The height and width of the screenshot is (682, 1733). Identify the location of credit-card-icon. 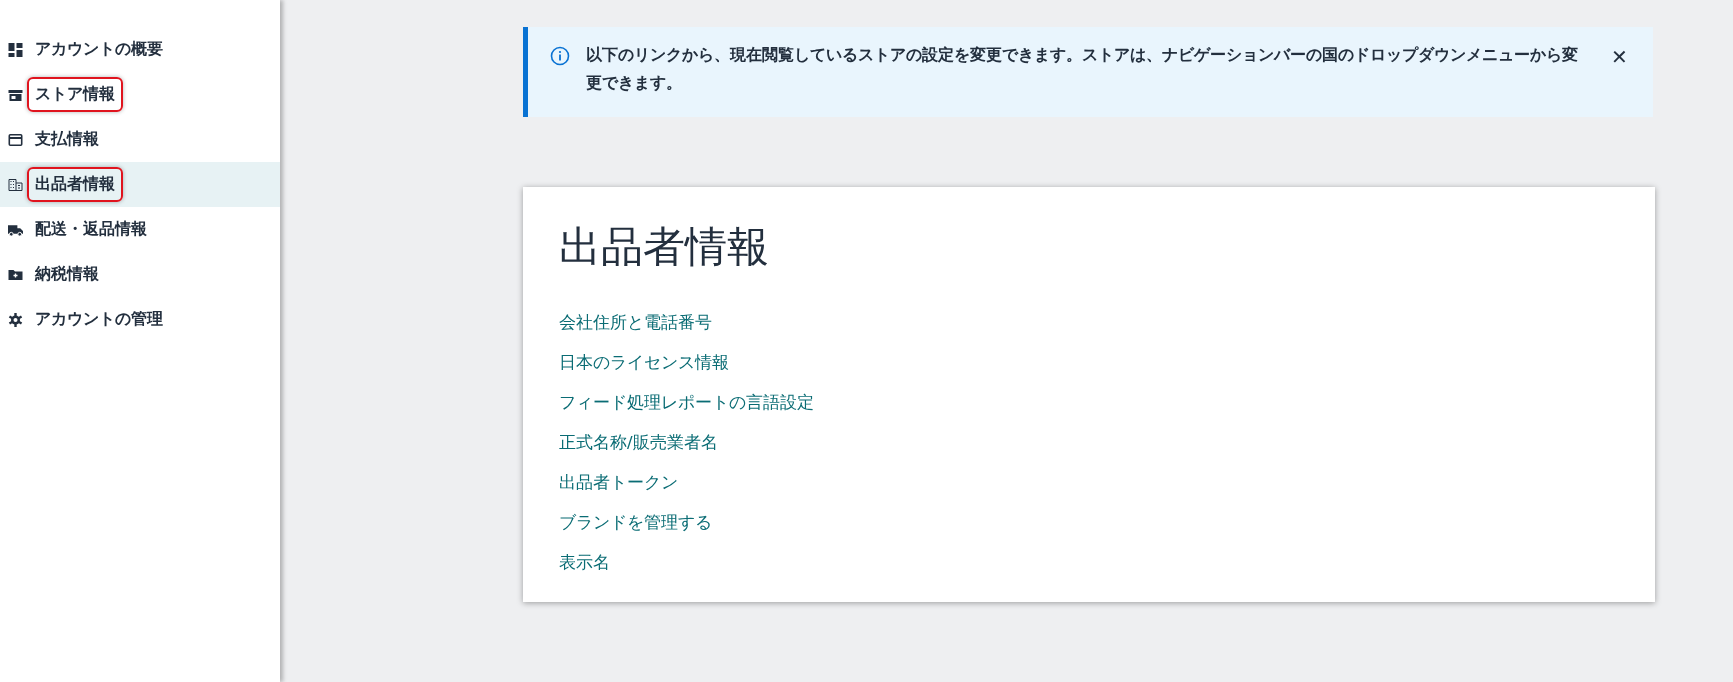
(15, 139).